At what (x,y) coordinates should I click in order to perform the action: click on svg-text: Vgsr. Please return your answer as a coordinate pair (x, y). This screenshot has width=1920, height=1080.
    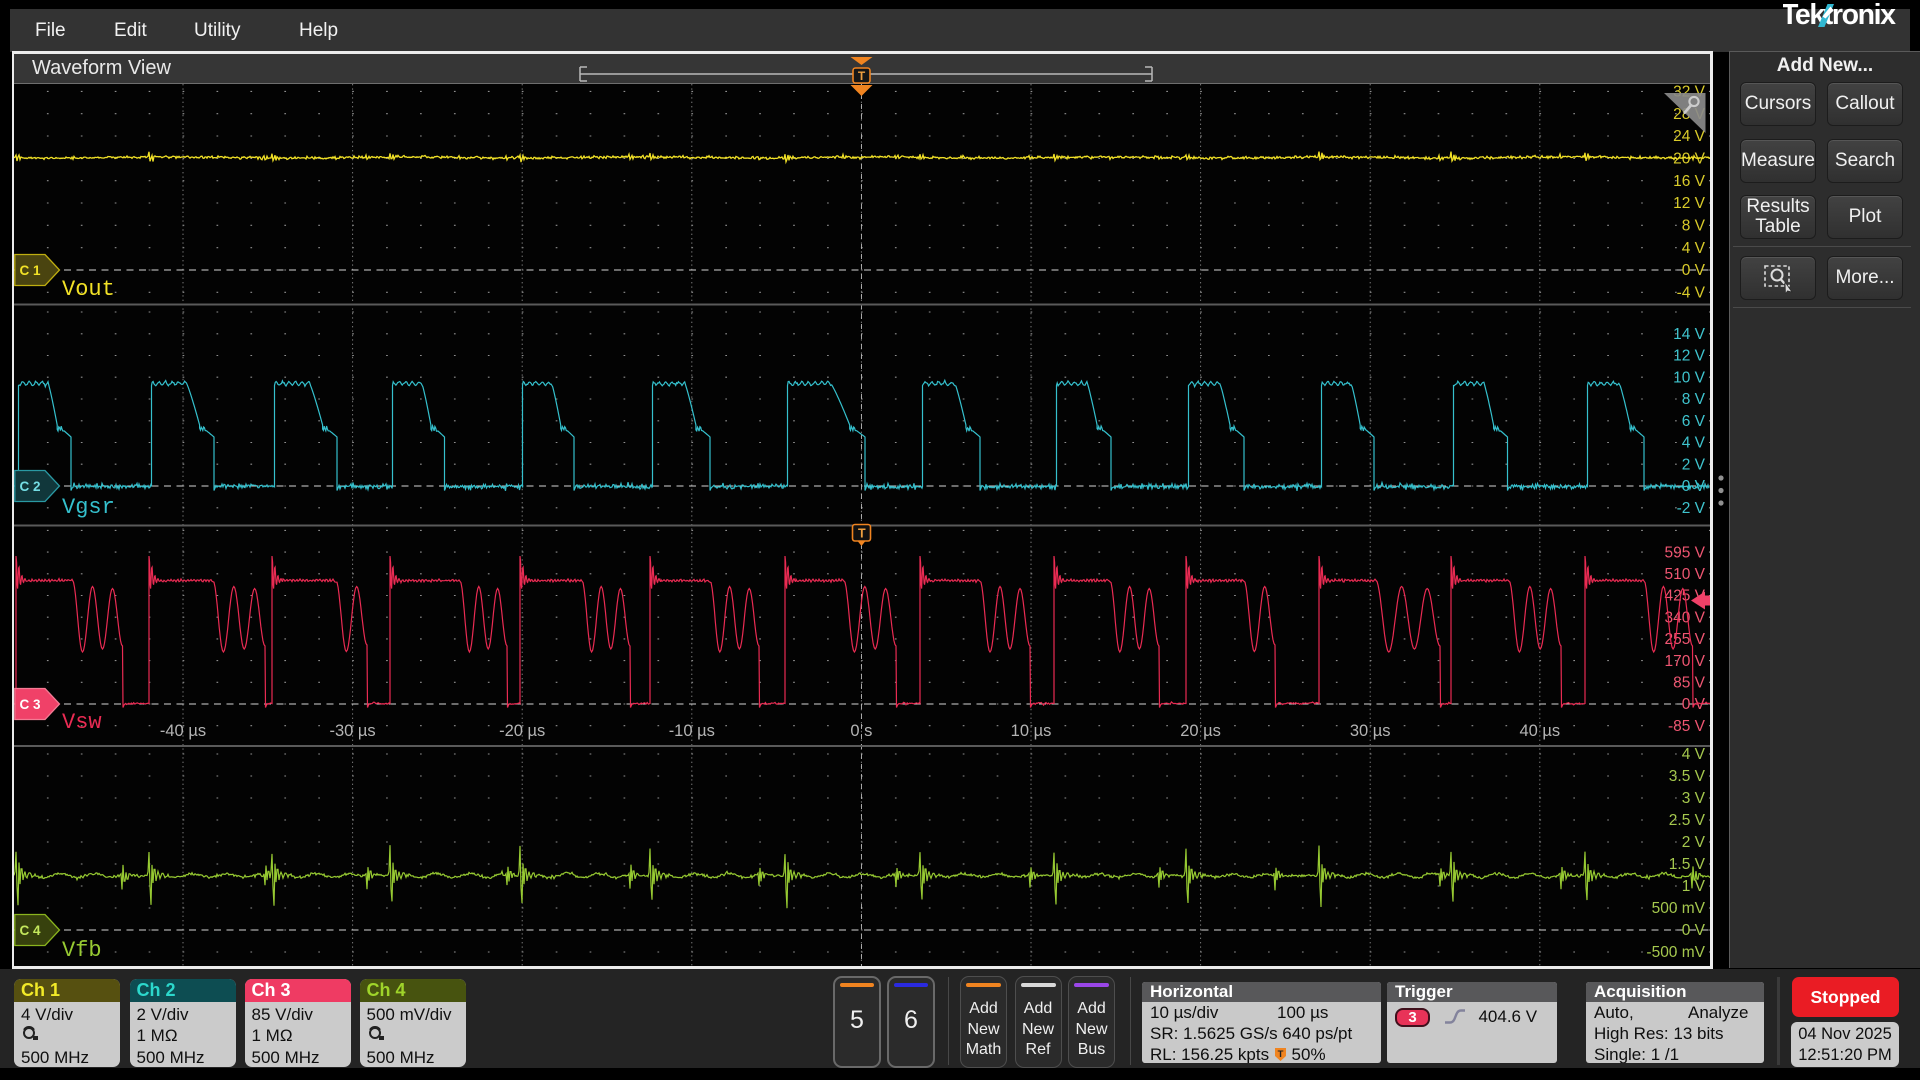
    Looking at the image, I should click on (88, 507).